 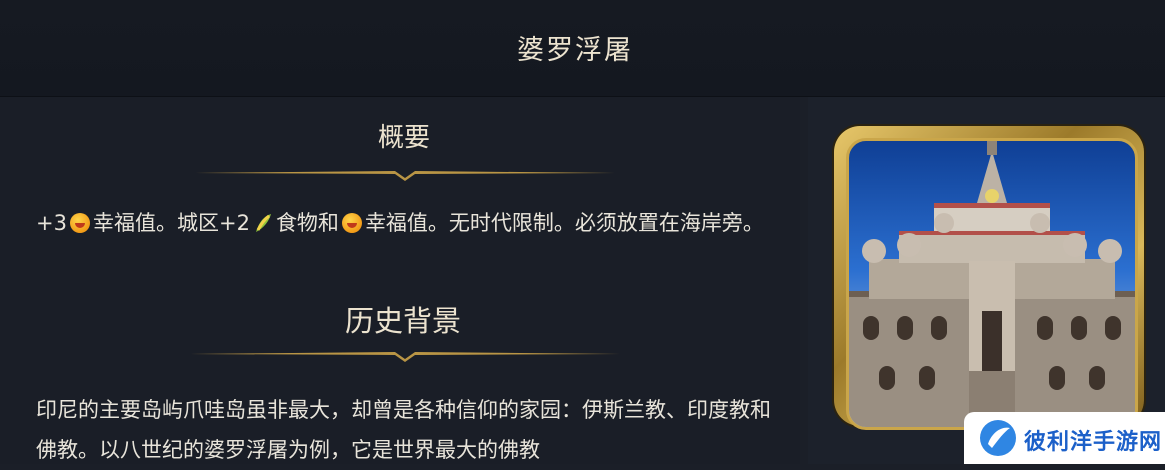 What do you see at coordinates (400, 223) in the screenshot?
I see `overview-text: +3 幸福值。城区+2 食物和 幸福值。无时代限制。必须放置在海岸旁。` at bounding box center [400, 223].